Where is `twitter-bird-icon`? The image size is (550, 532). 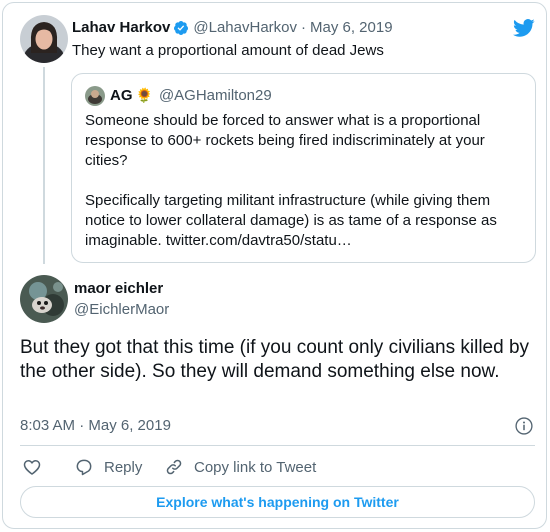
twitter-bird-icon is located at coordinates (524, 28).